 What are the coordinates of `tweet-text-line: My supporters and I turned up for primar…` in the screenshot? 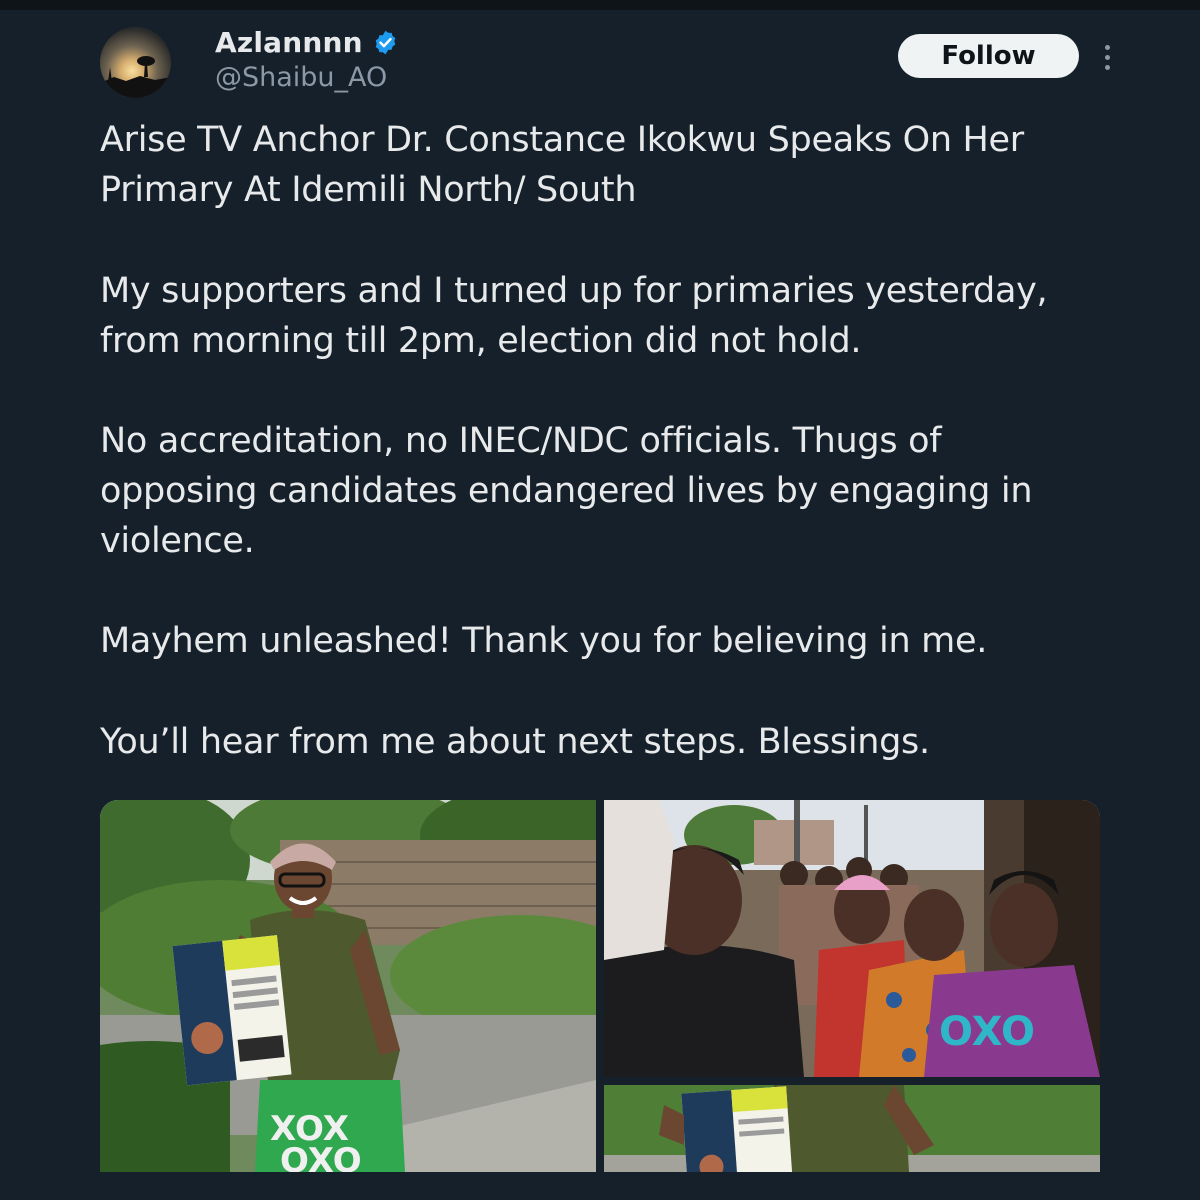 It's located at (574, 291).